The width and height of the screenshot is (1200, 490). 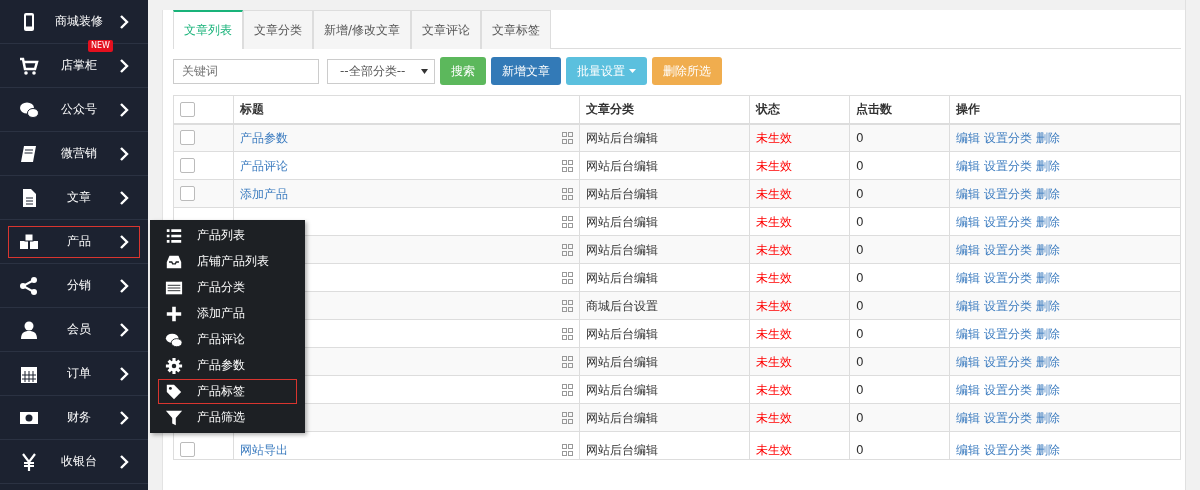 What do you see at coordinates (74, 65) in the screenshot?
I see `sidebar-item: 店掌柜` at bounding box center [74, 65].